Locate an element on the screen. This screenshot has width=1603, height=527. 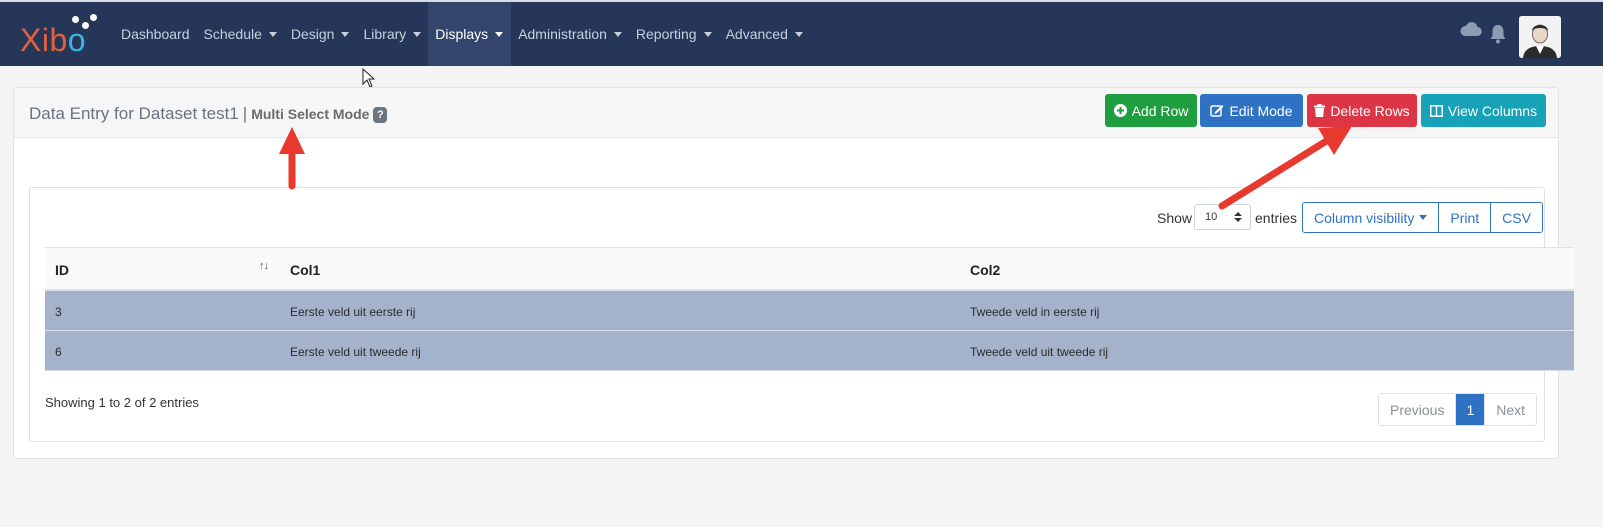
table-header: ID ↑↓ Col1 Col2 is located at coordinates (809, 269).